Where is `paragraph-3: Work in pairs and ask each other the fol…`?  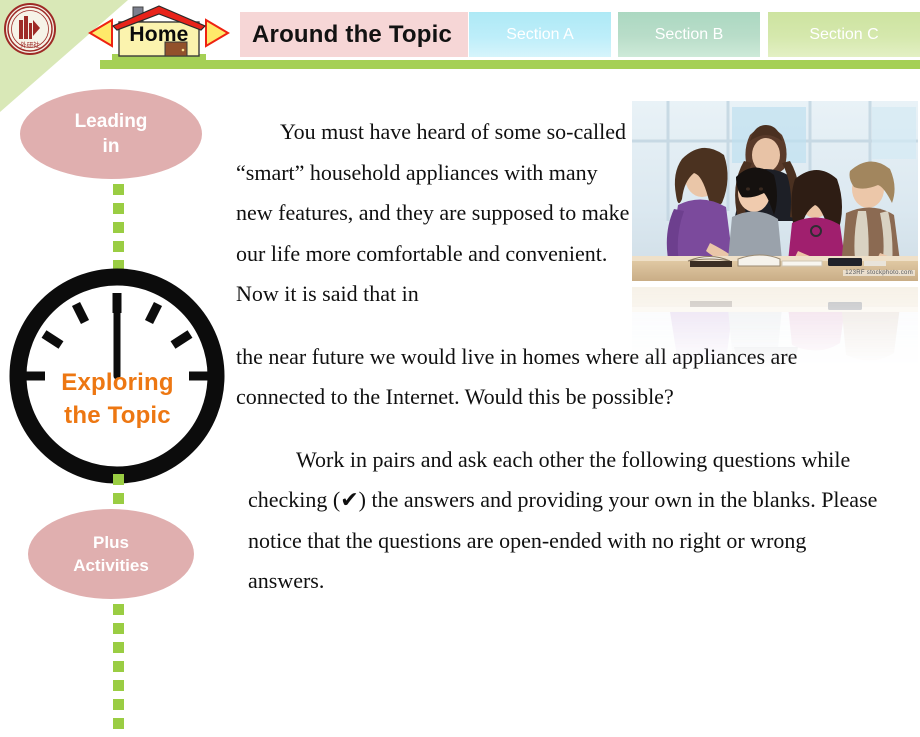 paragraph-3: Work in pairs and ask each other the fol… is located at coordinates (563, 520).